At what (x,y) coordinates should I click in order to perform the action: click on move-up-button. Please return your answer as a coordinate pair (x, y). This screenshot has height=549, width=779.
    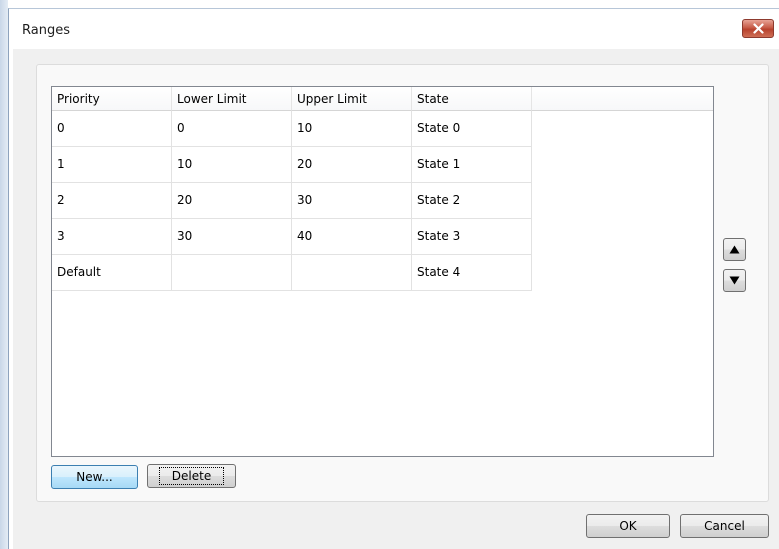
    Looking at the image, I should click on (734, 249).